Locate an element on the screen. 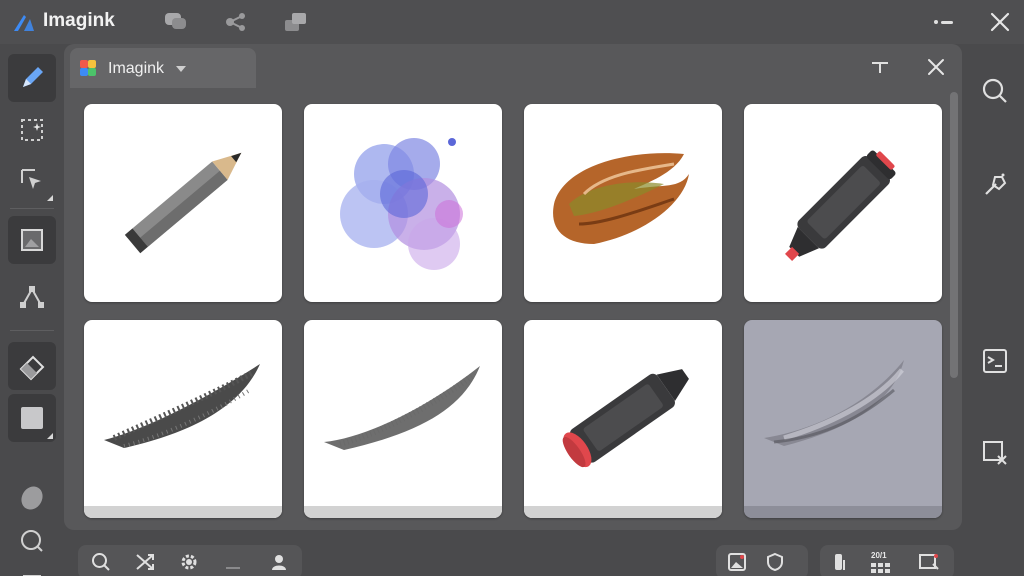 Image resolution: width=1024 pixels, height=576 pixels. airbrush-brush-icon is located at coordinates (834, 403).